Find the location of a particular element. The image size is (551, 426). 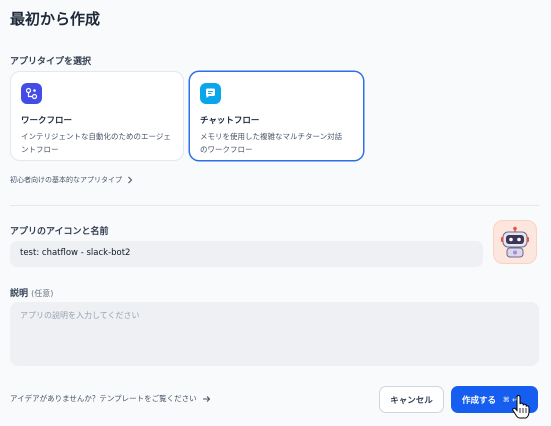

cancel-button: キャンセル is located at coordinates (411, 399).